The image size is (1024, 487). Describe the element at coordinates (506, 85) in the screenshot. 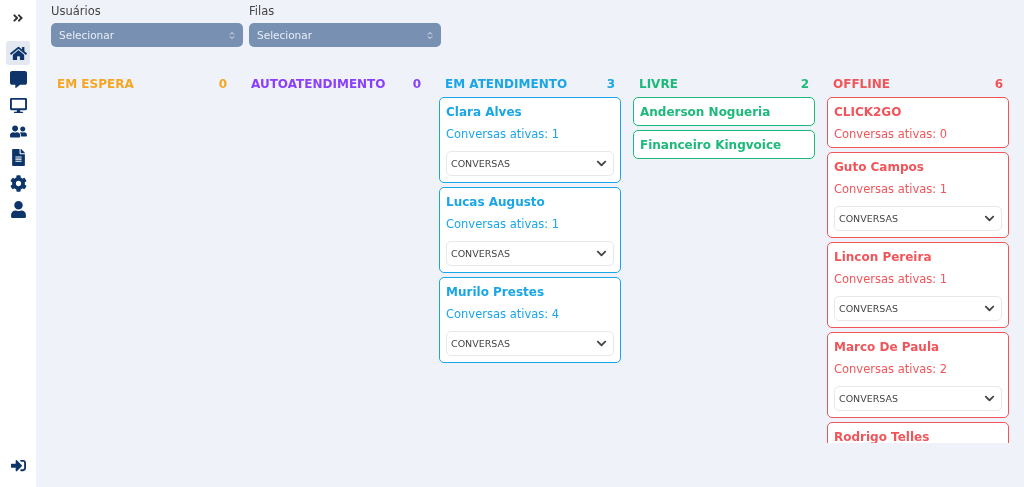

I see `column-title: EM ATENDIMENTO` at that location.